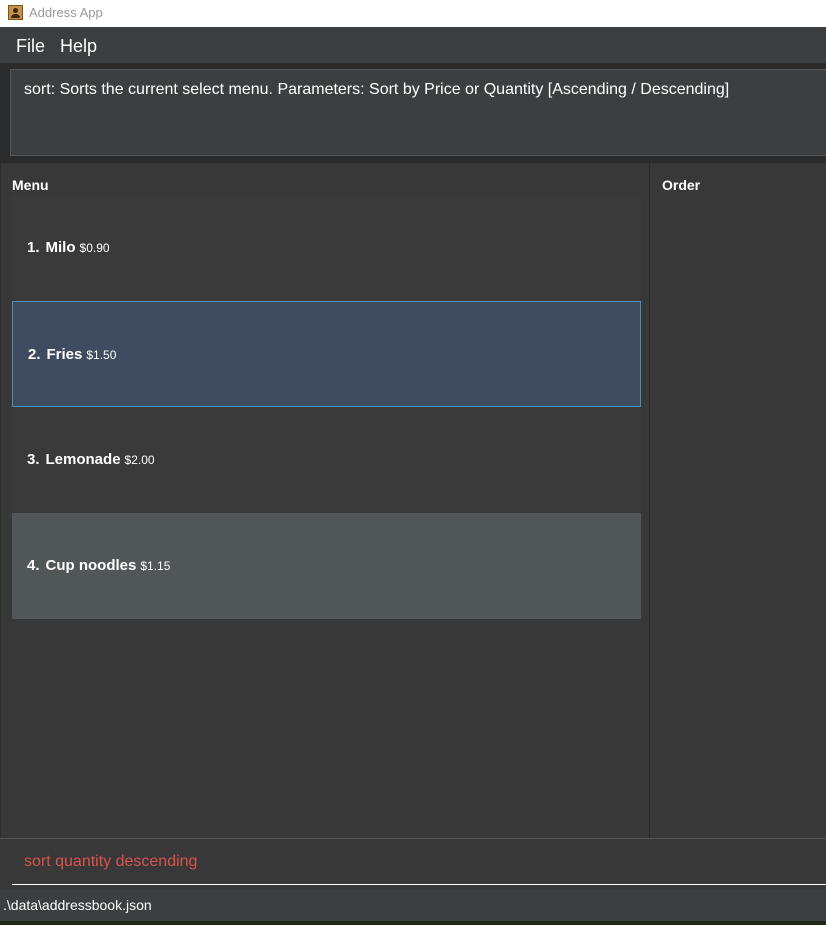 This screenshot has height=925, width=826. I want to click on menu-item-content: 1. Milo $0.90, so click(68, 248).